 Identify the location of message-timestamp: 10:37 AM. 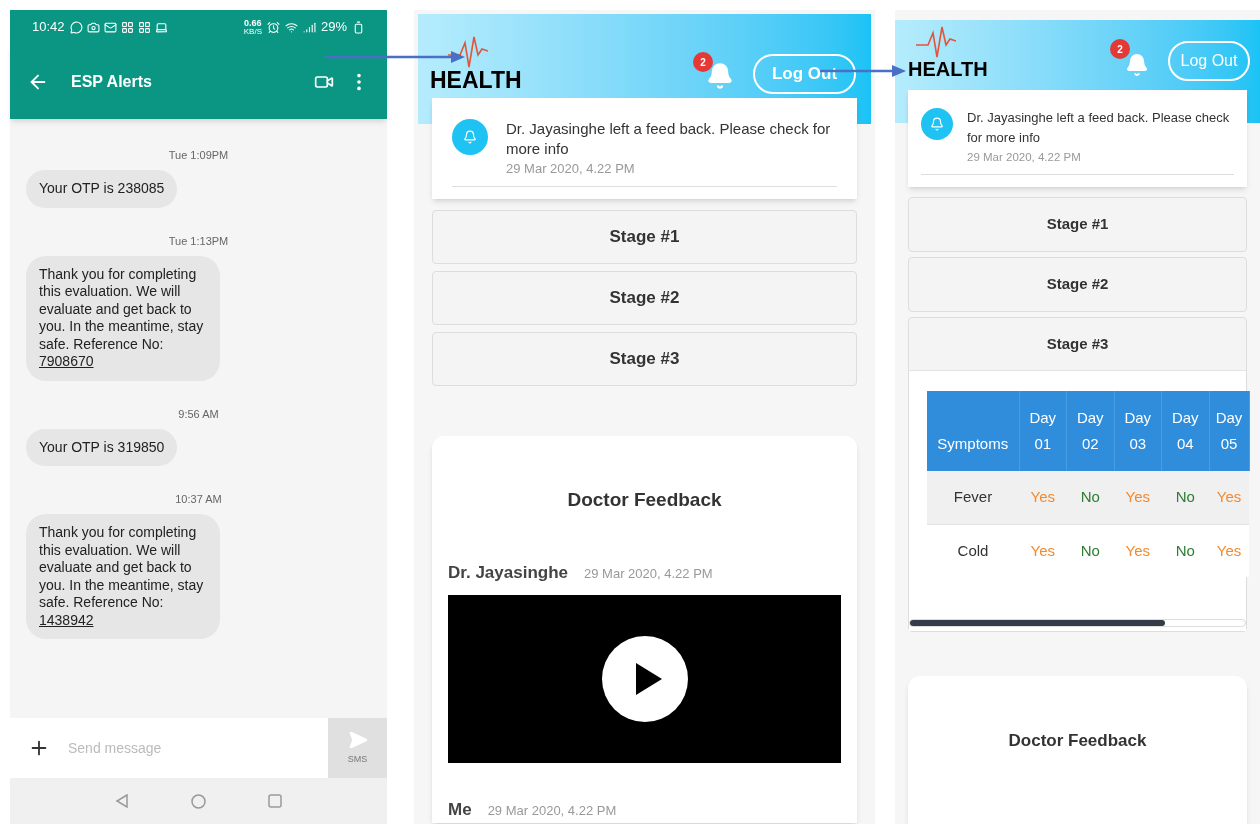
(198, 499).